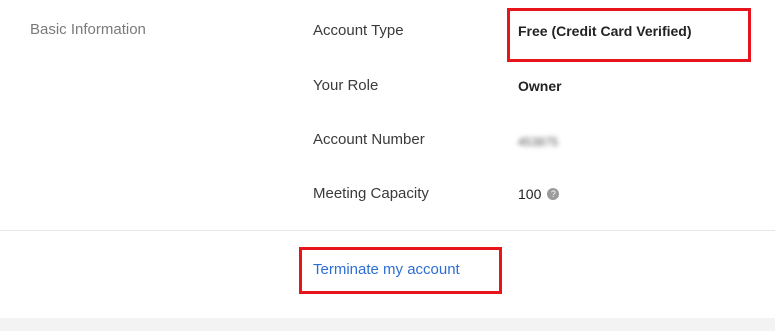  What do you see at coordinates (400, 270) in the screenshot?
I see `terminate-link-highlight-box` at bounding box center [400, 270].